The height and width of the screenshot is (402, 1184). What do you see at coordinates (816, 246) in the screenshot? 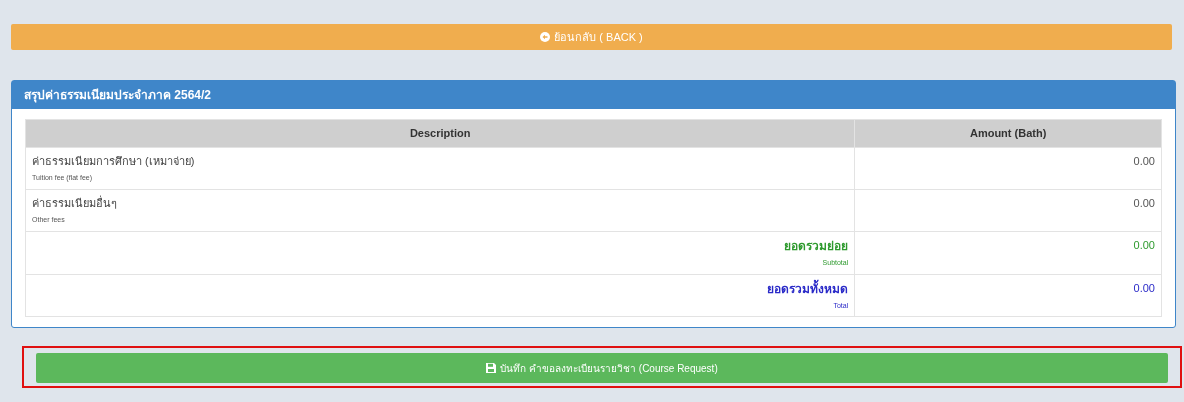
I see `fee-label: ยอดรวมย่อย` at bounding box center [816, 246].